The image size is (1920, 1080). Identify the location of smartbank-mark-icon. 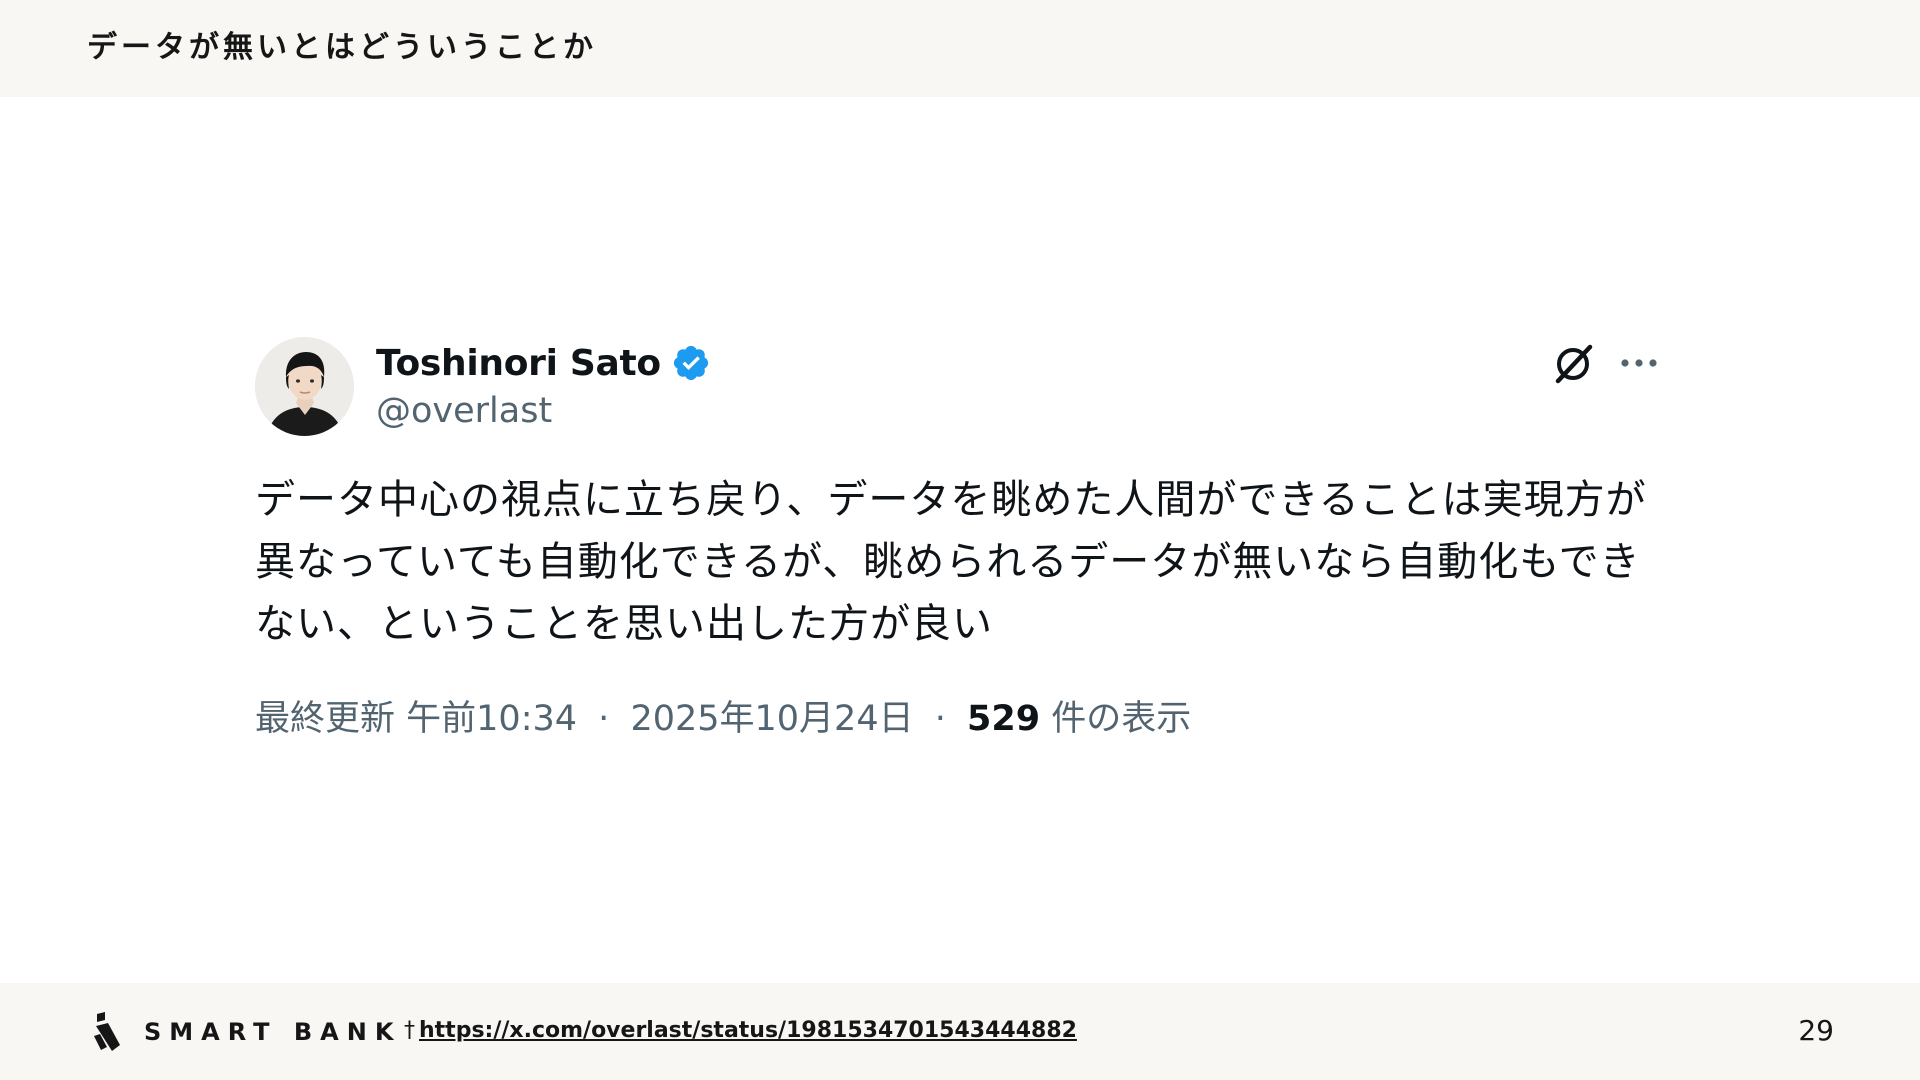
(108, 1032).